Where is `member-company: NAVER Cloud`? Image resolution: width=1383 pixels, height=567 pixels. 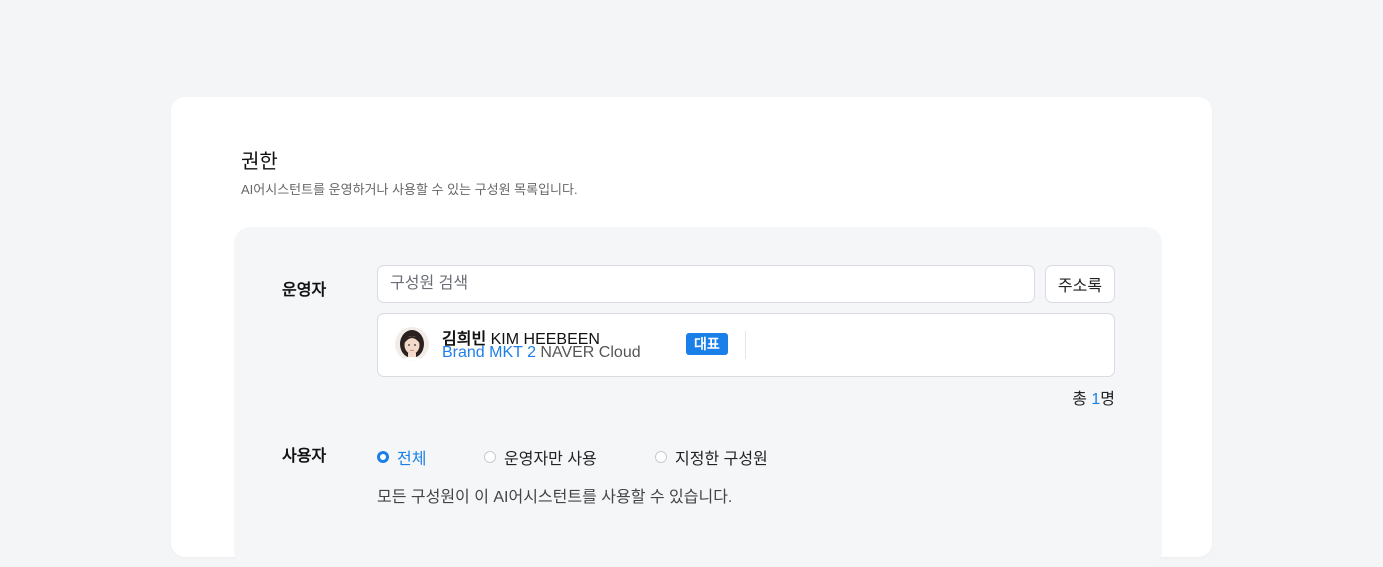 member-company: NAVER Cloud is located at coordinates (590, 352).